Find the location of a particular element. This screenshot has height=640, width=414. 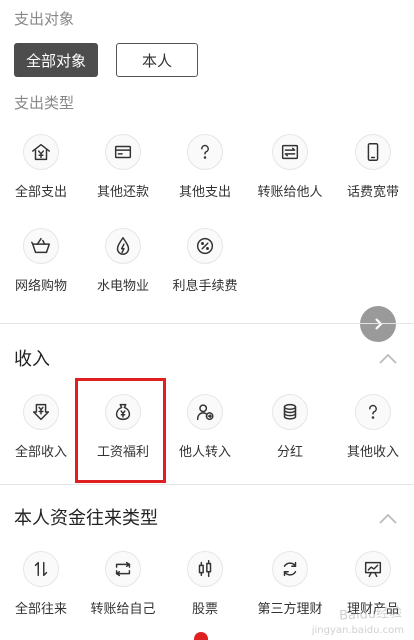

spend-item-interest-fees: 利息手续费 is located at coordinates (205, 267).